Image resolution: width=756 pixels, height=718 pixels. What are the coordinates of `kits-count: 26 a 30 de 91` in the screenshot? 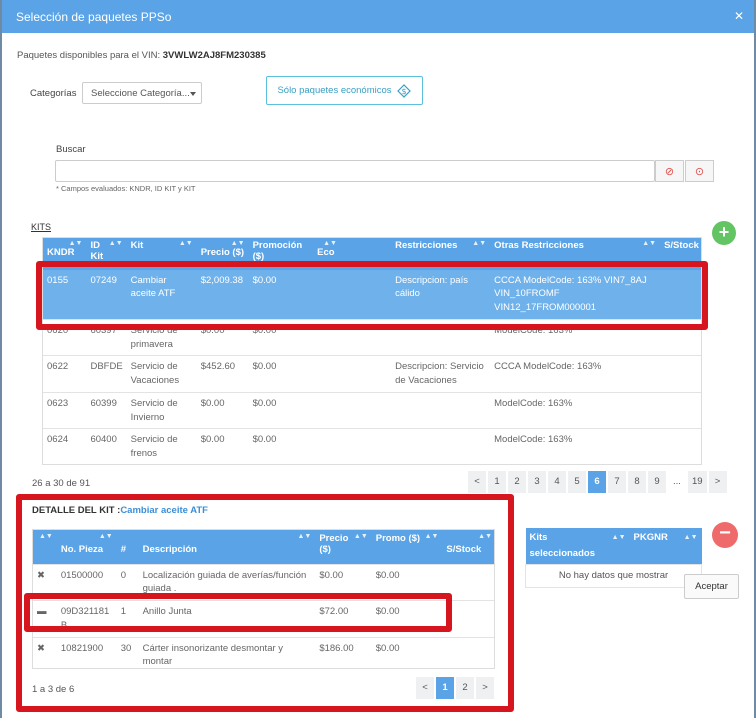 It's located at (61, 483).